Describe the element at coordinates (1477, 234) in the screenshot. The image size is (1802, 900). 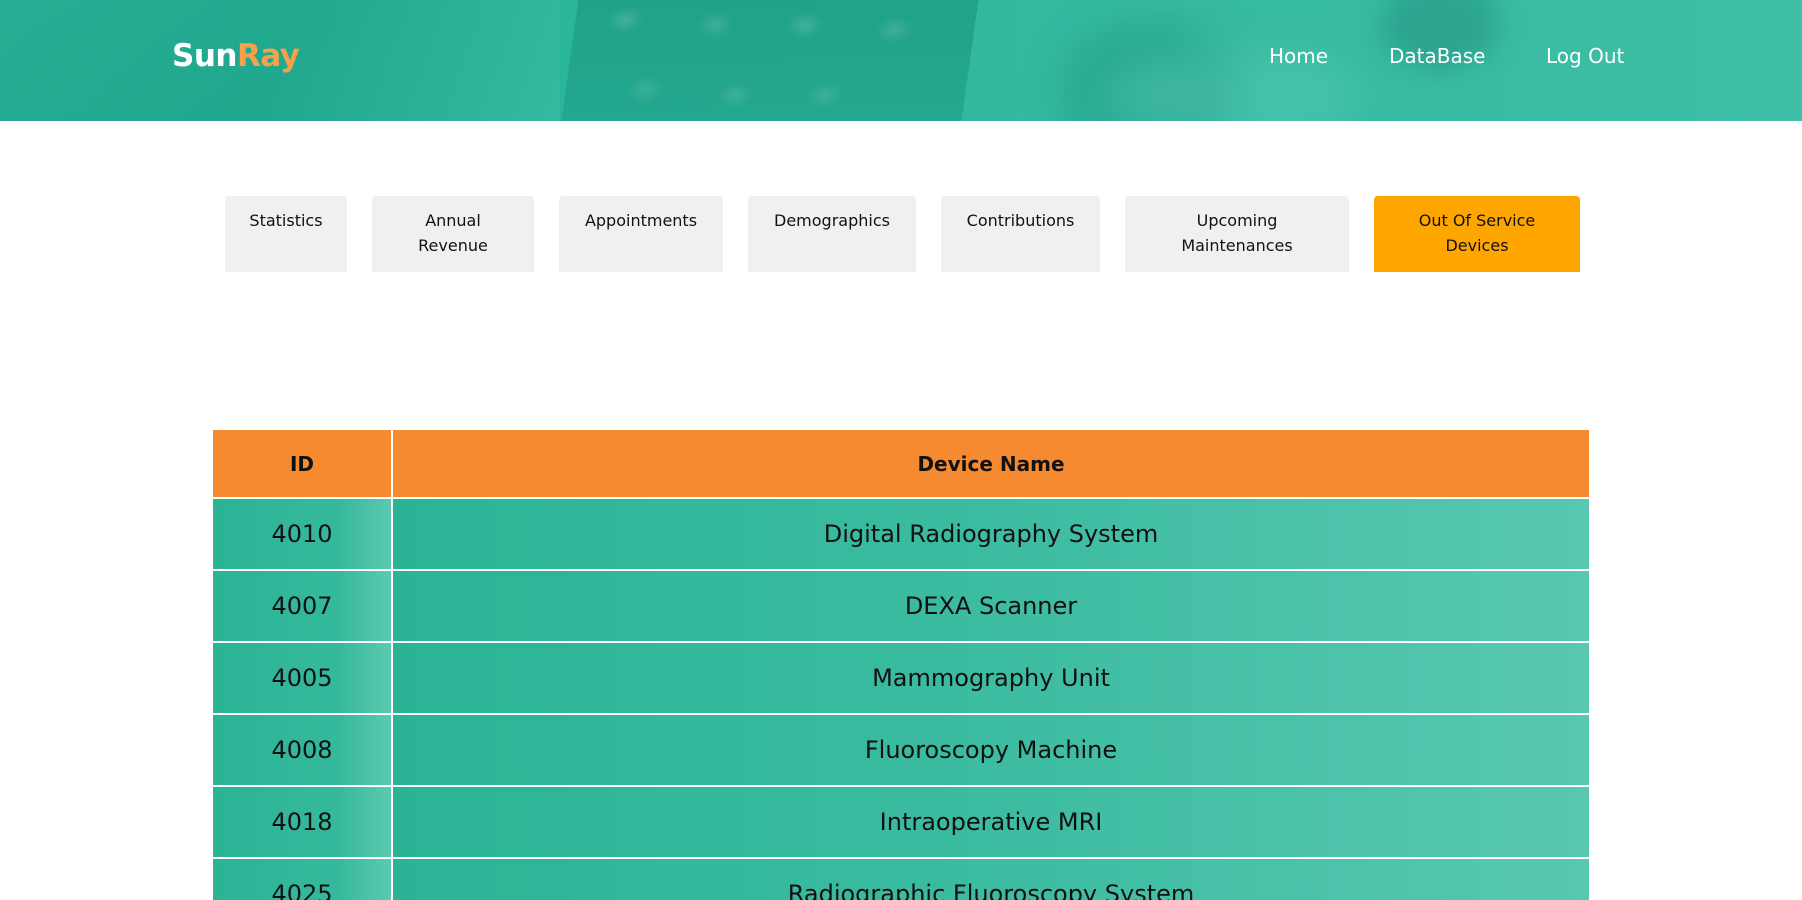
I see `tab-out-of-service-devices: Out Of Service Devices` at that location.